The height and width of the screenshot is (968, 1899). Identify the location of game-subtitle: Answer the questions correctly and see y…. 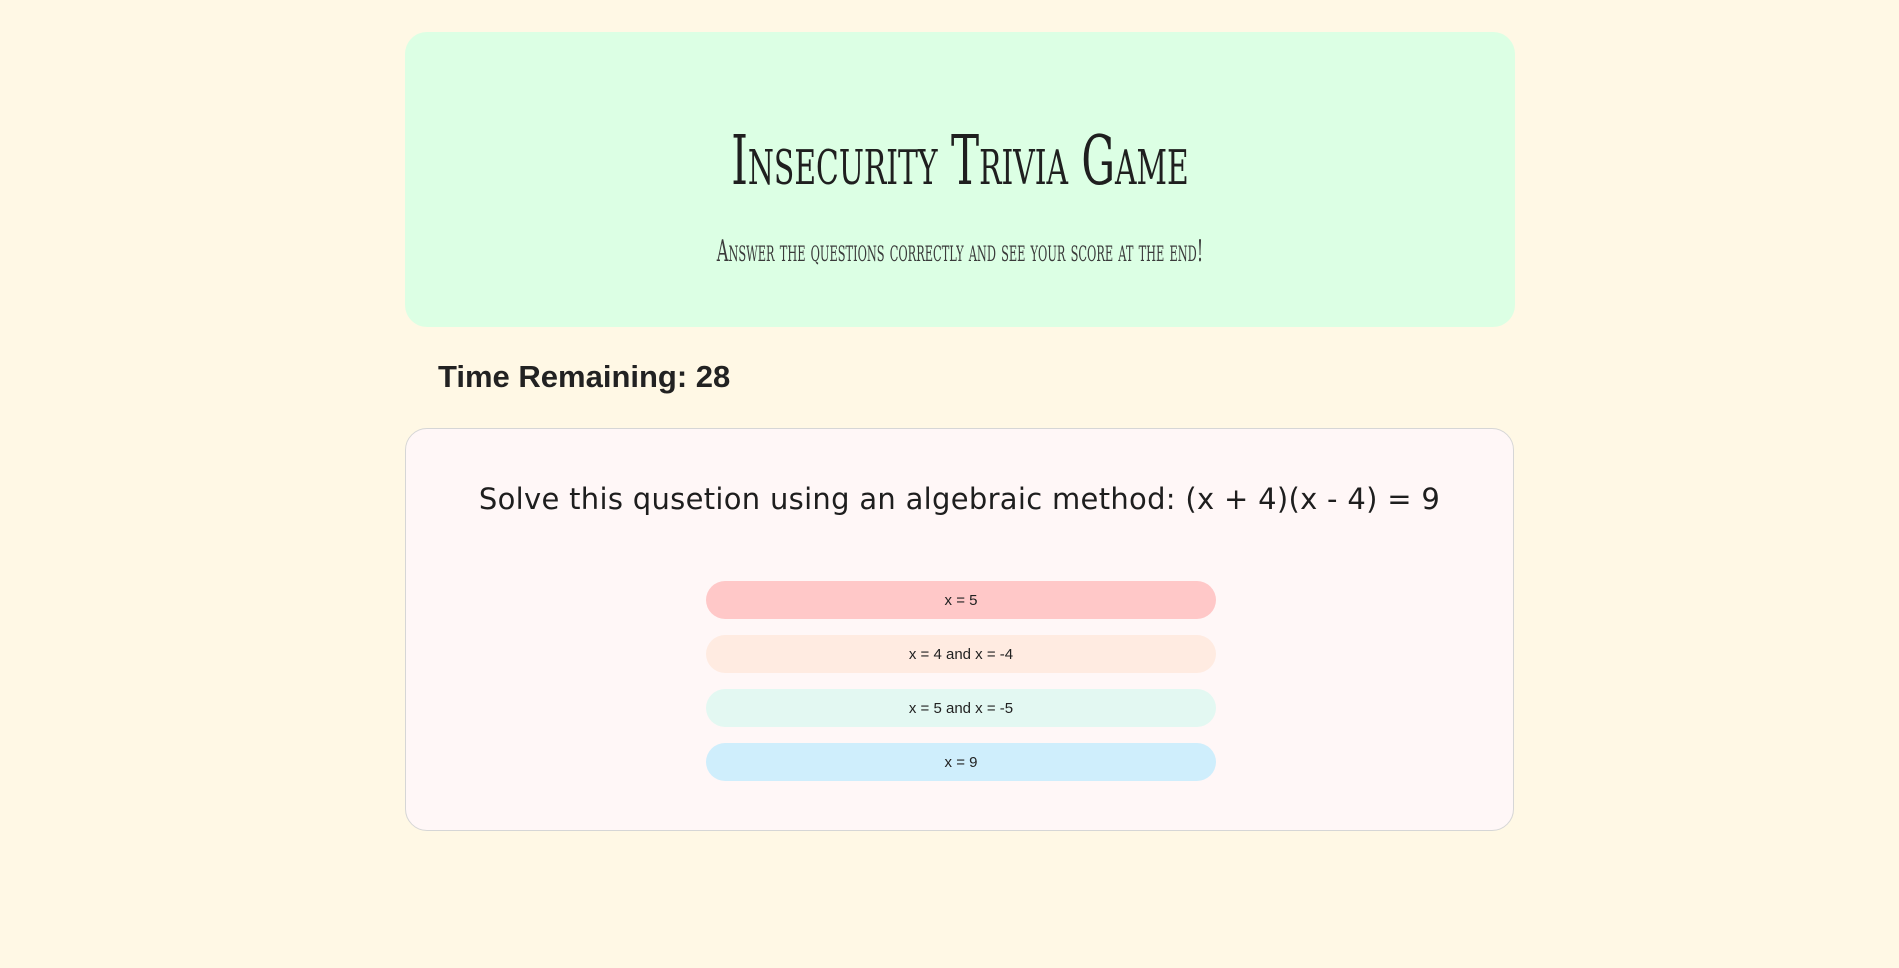
(960, 251).